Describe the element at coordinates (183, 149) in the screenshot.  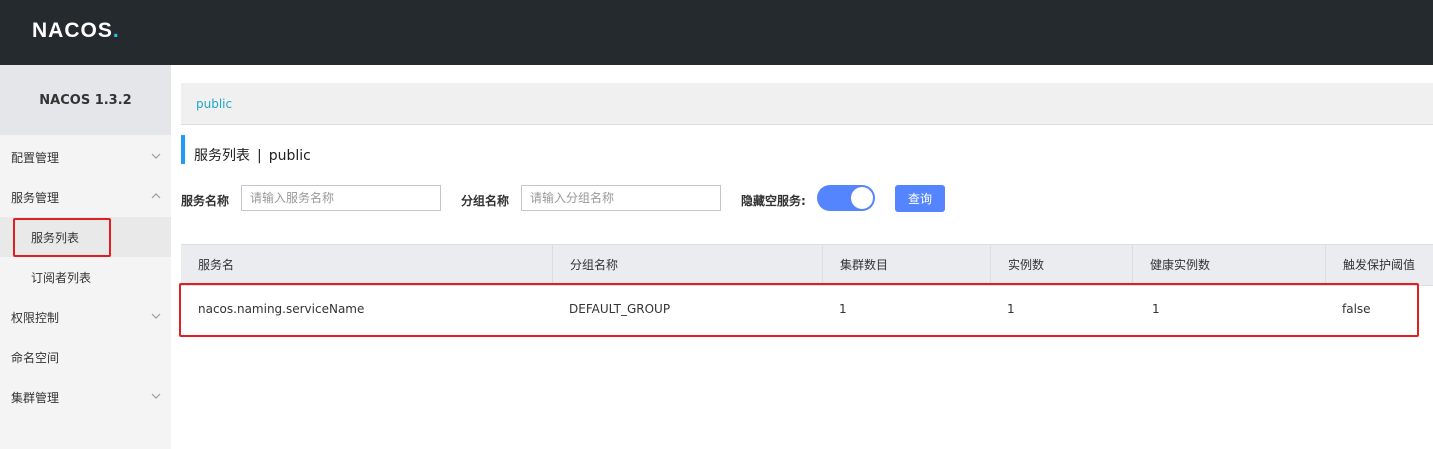
I see `title-accent-bar` at that location.